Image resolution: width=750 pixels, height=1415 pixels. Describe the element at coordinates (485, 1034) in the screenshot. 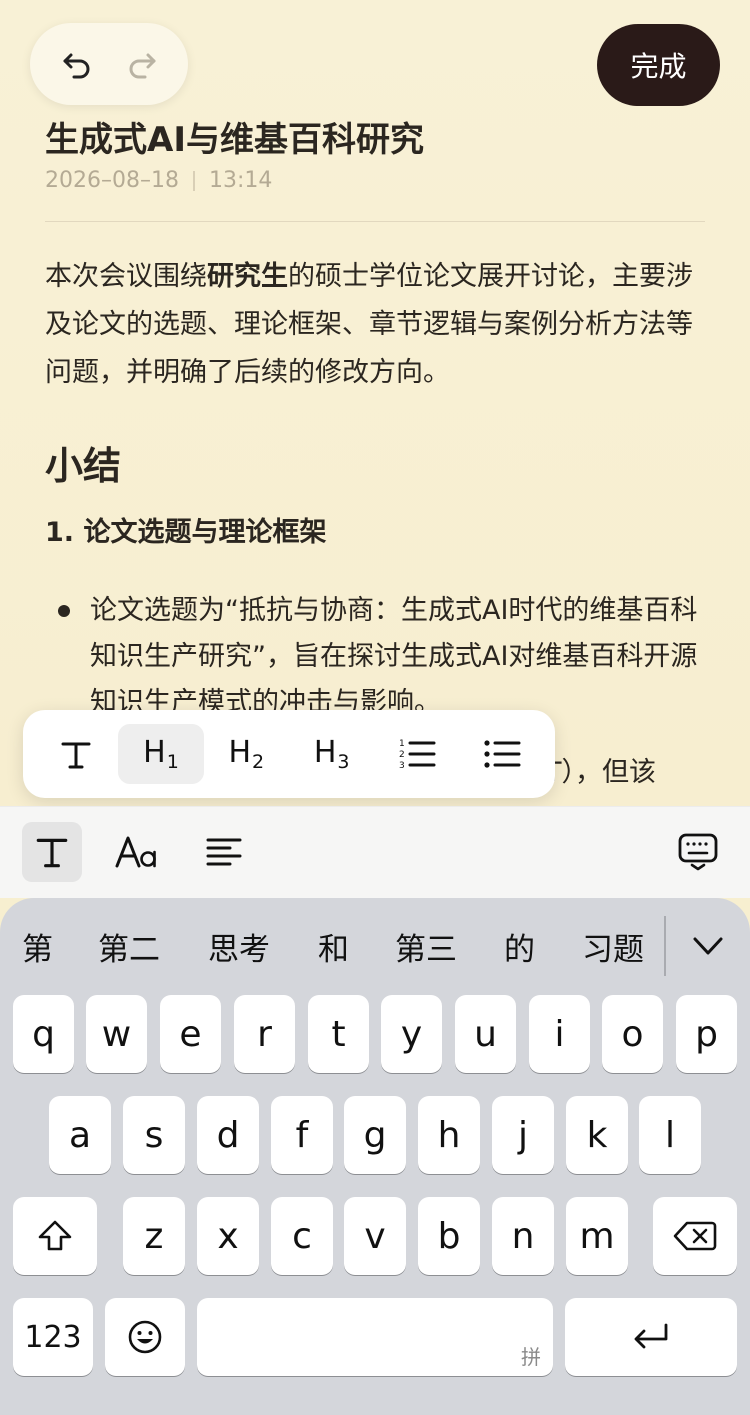

I see `key-u: u` at that location.